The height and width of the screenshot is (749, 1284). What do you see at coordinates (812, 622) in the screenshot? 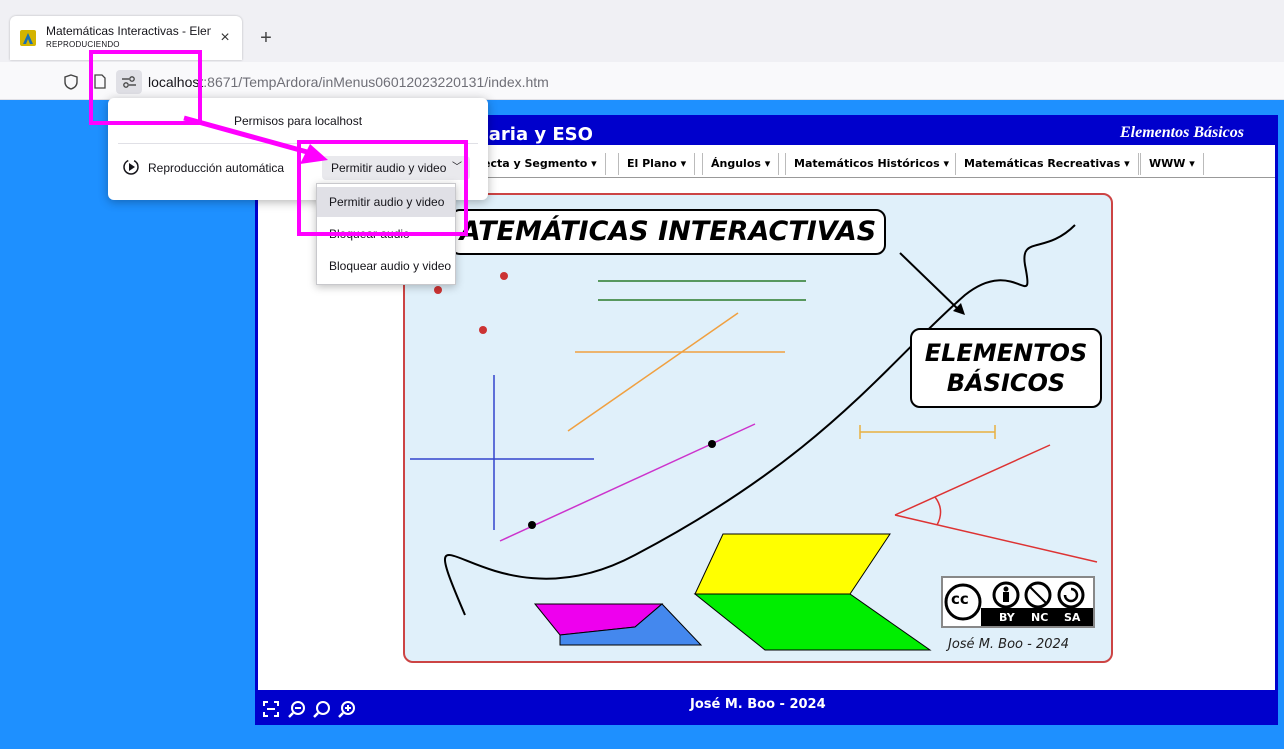
I see `green-parallelogram` at bounding box center [812, 622].